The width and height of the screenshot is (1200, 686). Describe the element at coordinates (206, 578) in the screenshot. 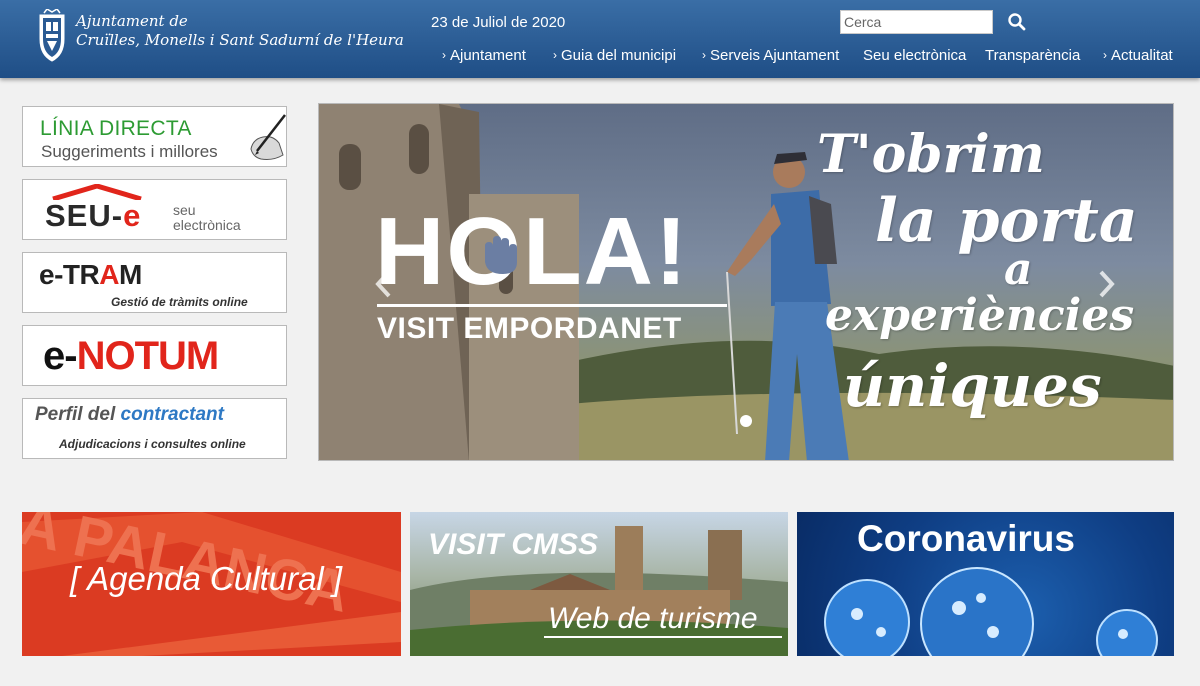

I see `agenda-cultural-text: [ Agenda Cultural ]` at that location.